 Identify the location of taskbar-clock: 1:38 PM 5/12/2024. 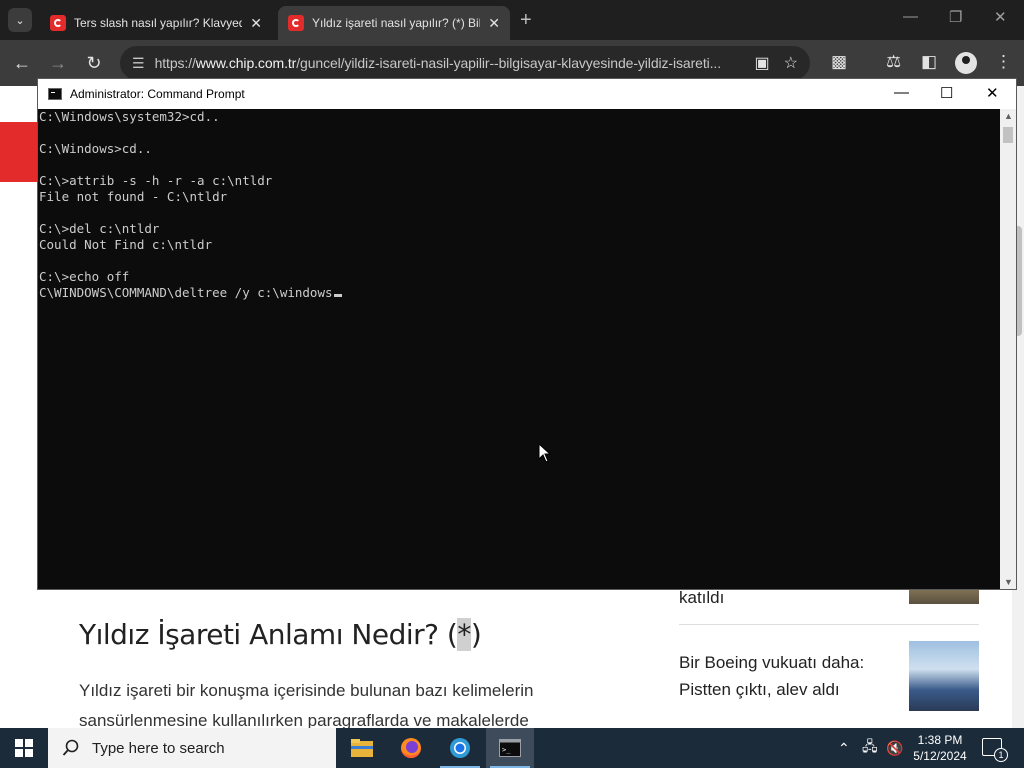
(940, 748).